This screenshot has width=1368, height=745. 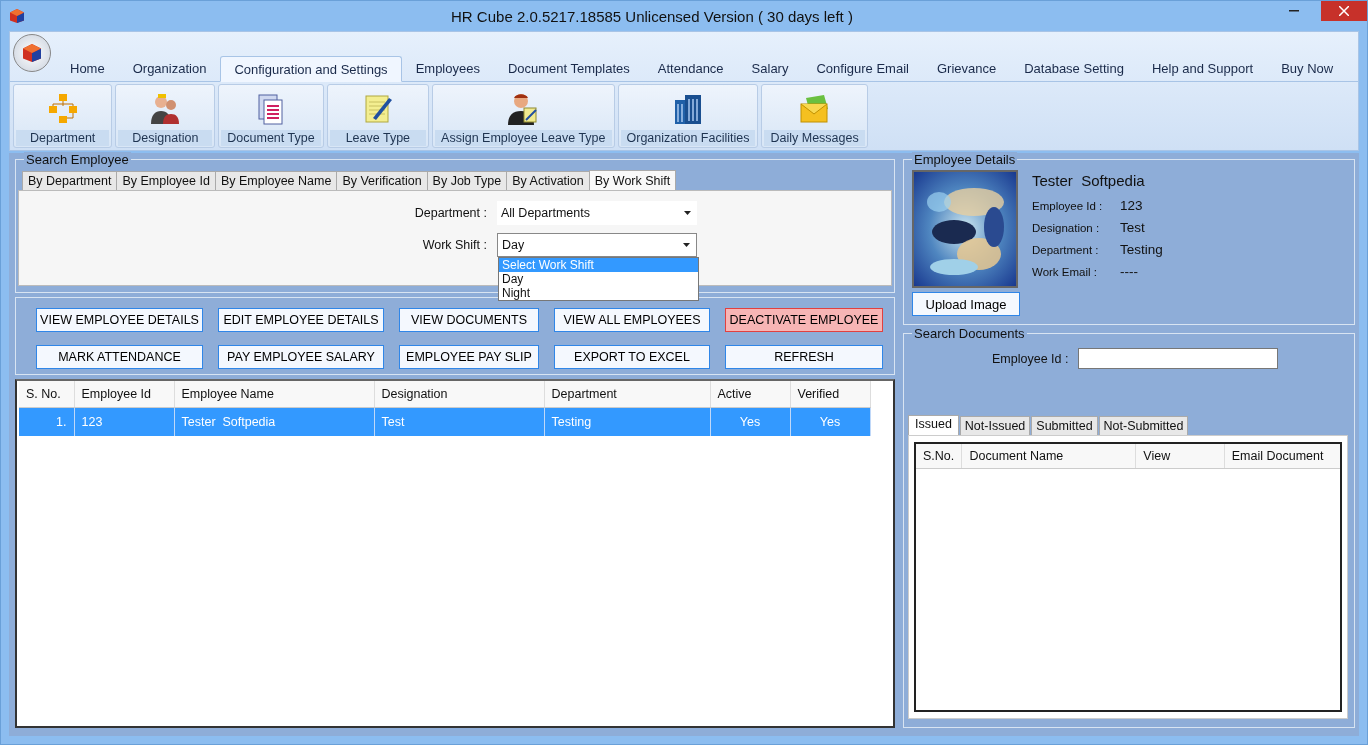 What do you see at coordinates (166, 180) in the screenshot?
I see `tab: By Employee Id` at bounding box center [166, 180].